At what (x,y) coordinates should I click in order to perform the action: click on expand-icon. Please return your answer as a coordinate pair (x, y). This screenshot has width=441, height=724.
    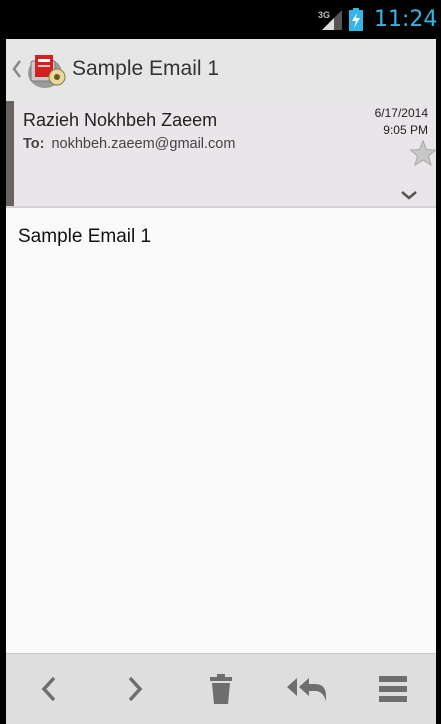
    Looking at the image, I should click on (409, 195).